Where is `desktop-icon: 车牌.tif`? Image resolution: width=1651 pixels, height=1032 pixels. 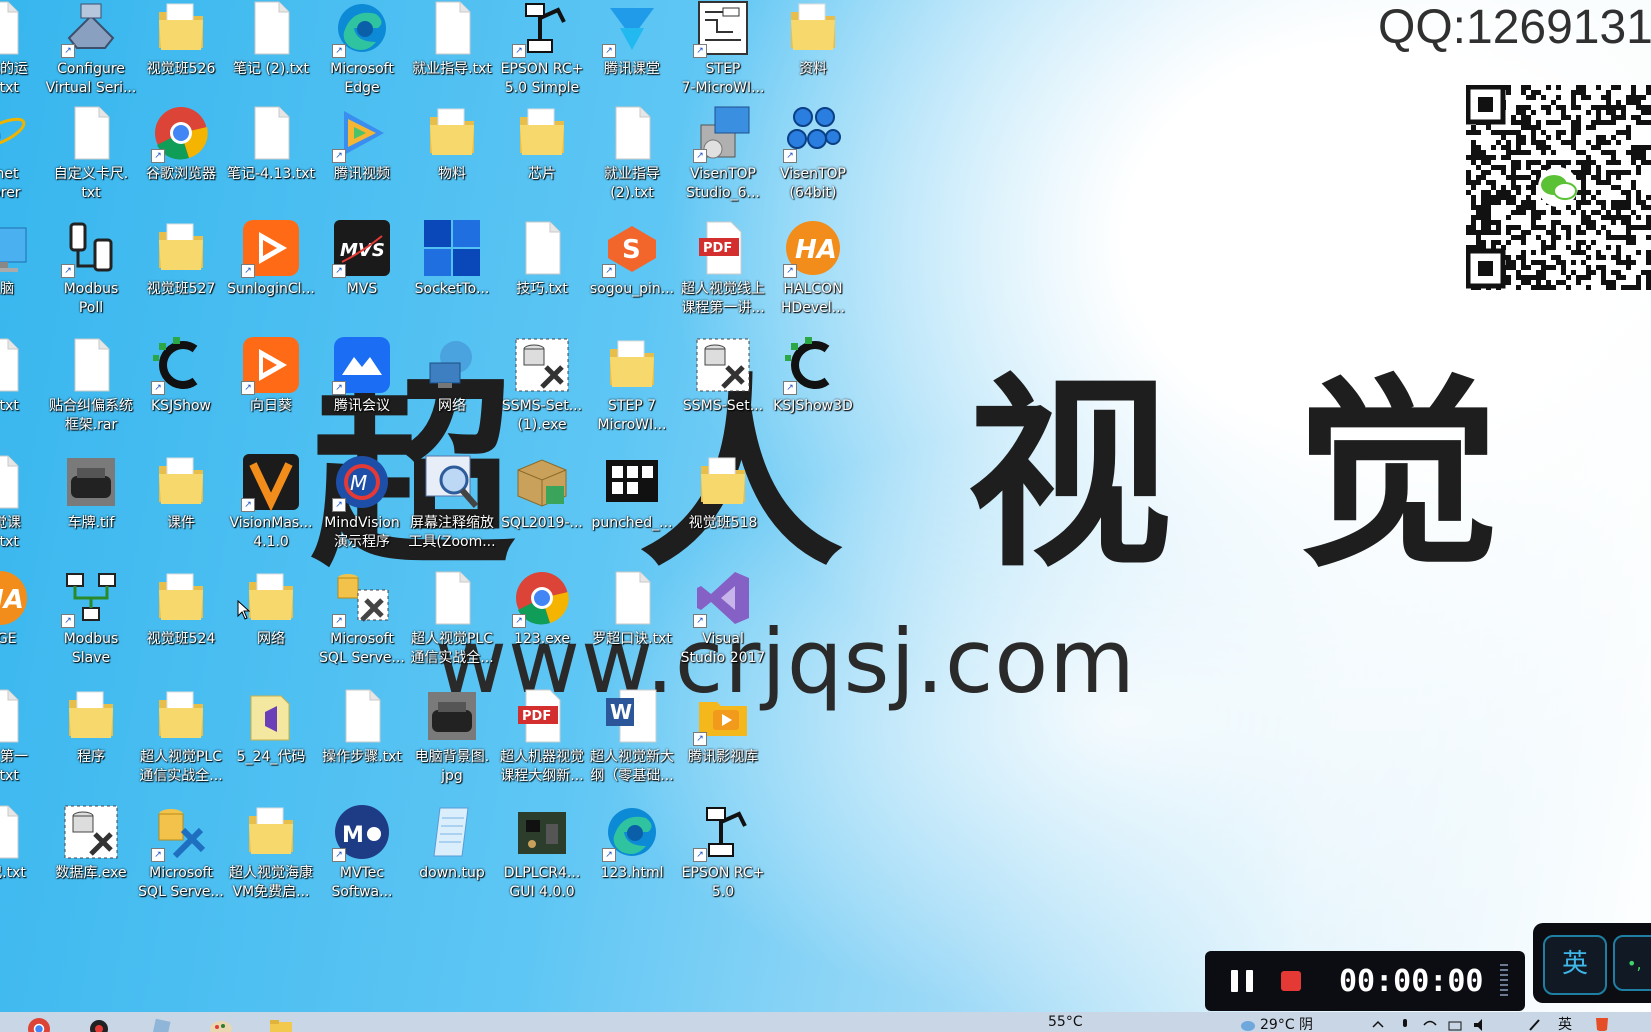 desktop-icon: 车牌.tif is located at coordinates (91, 492).